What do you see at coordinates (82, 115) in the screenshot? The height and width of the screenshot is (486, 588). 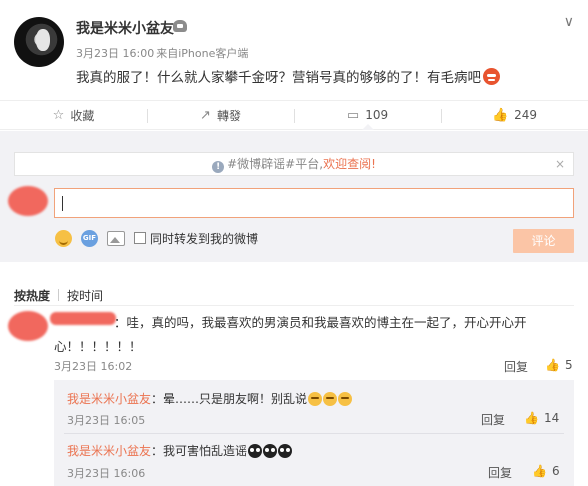 I see `favorite-label: 收藏` at bounding box center [82, 115].